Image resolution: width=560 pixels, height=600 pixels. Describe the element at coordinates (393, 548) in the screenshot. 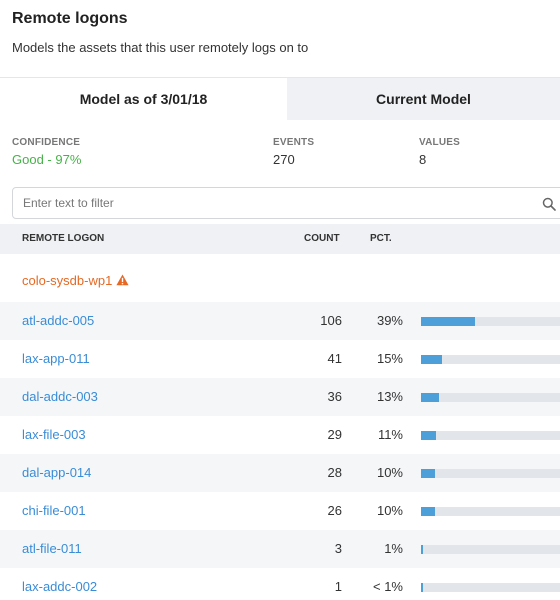

I see `percent-value: 1%` at that location.